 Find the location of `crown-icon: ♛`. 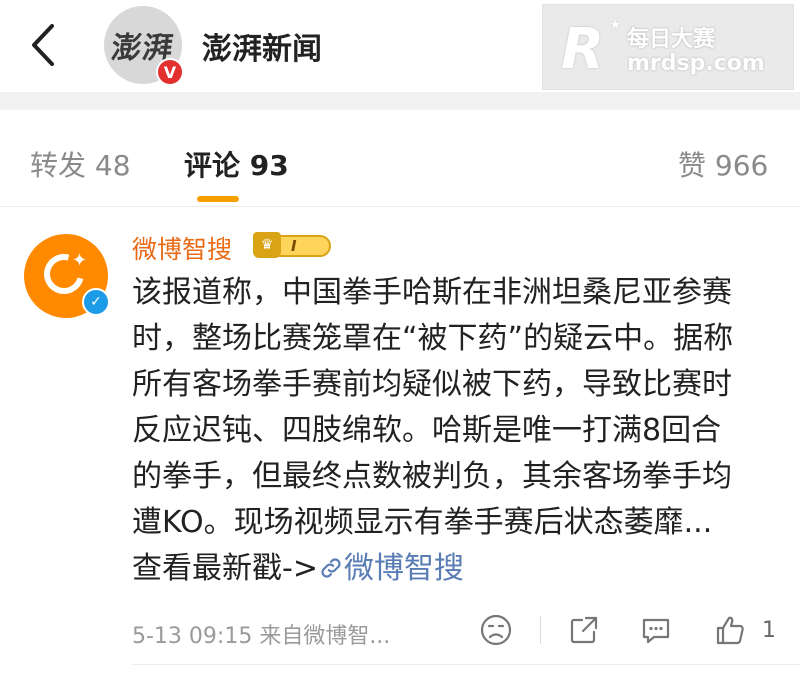

crown-icon: ♛ is located at coordinates (267, 245).